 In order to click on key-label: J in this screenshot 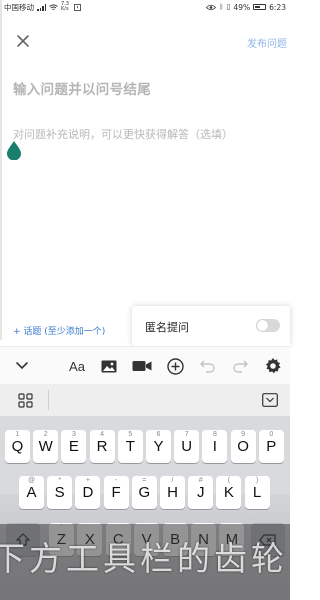, I will do `click(200, 492)`.